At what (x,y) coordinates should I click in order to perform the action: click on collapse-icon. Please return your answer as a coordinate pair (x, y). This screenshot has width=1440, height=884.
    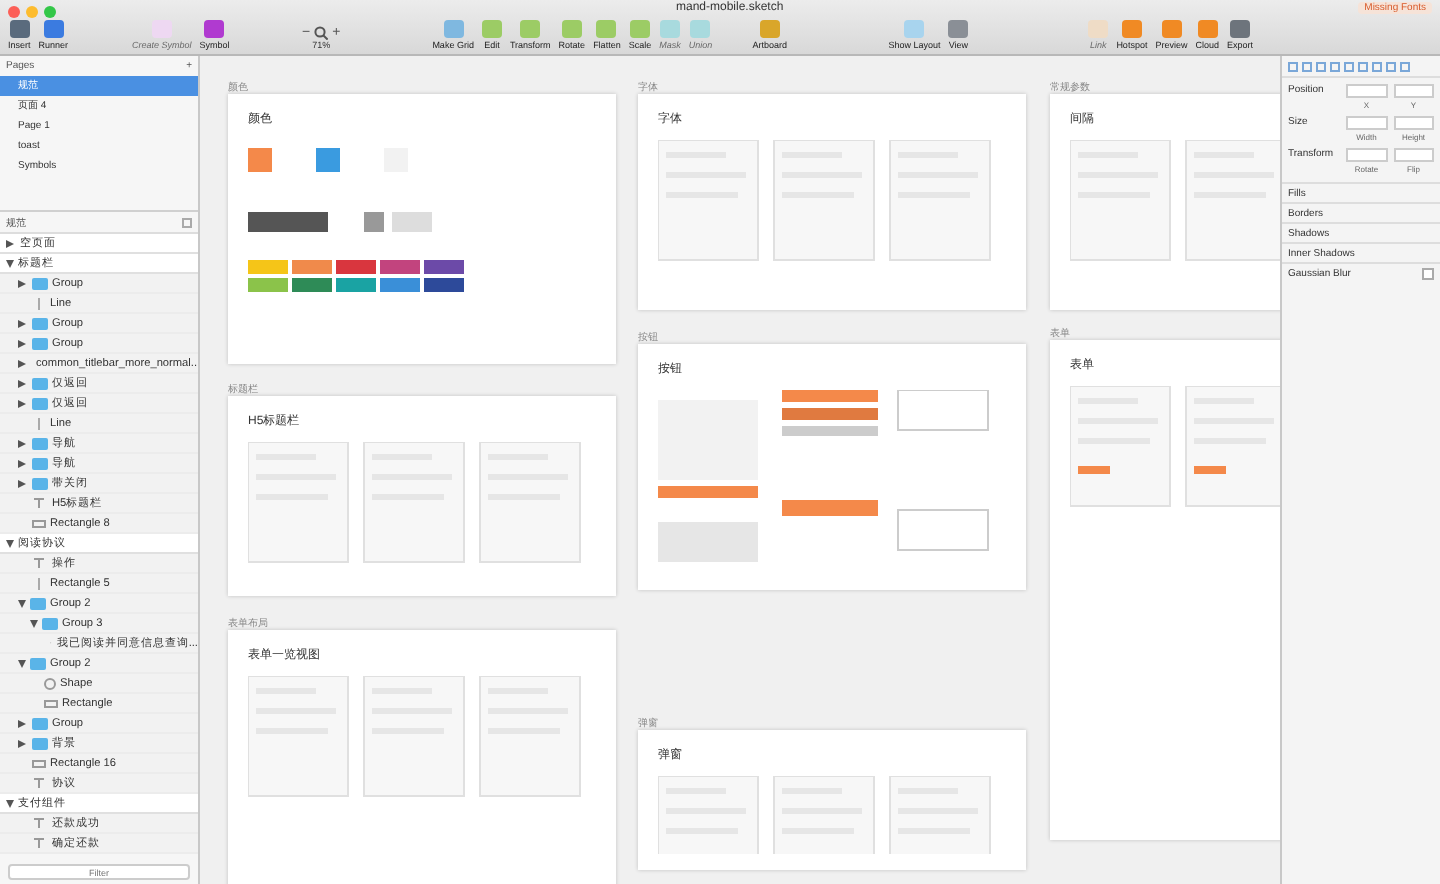
    Looking at the image, I should click on (187, 222).